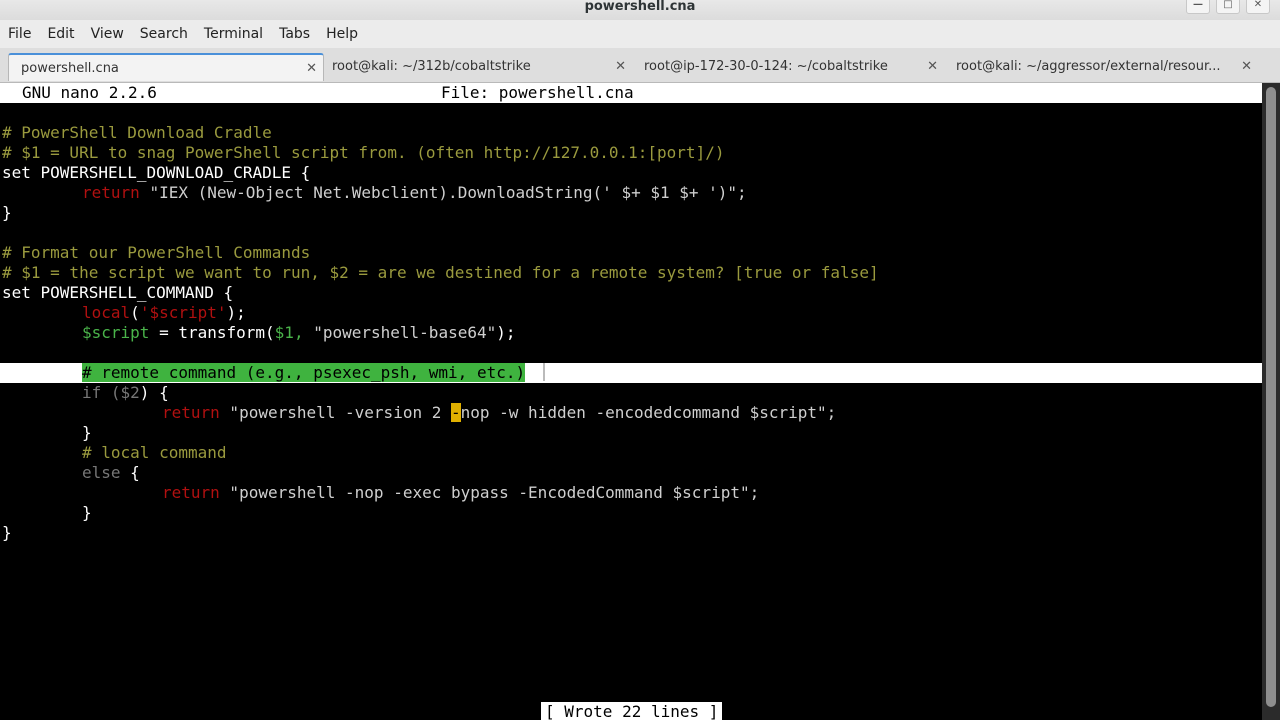 The image size is (1280, 720). I want to click on tab-ip-cobaltstrike: root@ip-172-30-0-124: ~/cobaltstrike ✕, so click(788, 67).